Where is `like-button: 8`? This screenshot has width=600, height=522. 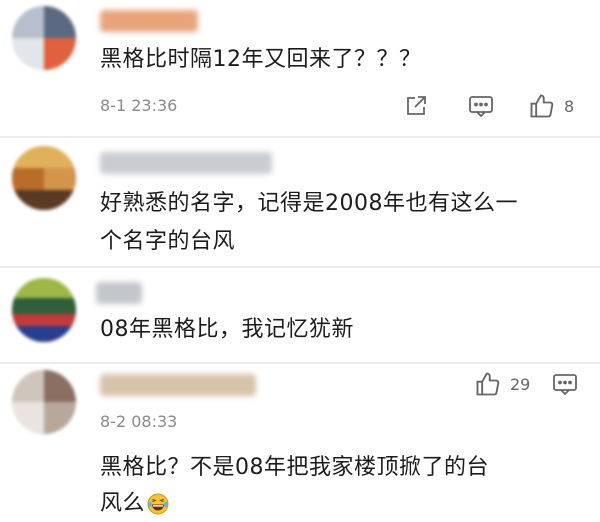
like-button: 8 is located at coordinates (551, 106).